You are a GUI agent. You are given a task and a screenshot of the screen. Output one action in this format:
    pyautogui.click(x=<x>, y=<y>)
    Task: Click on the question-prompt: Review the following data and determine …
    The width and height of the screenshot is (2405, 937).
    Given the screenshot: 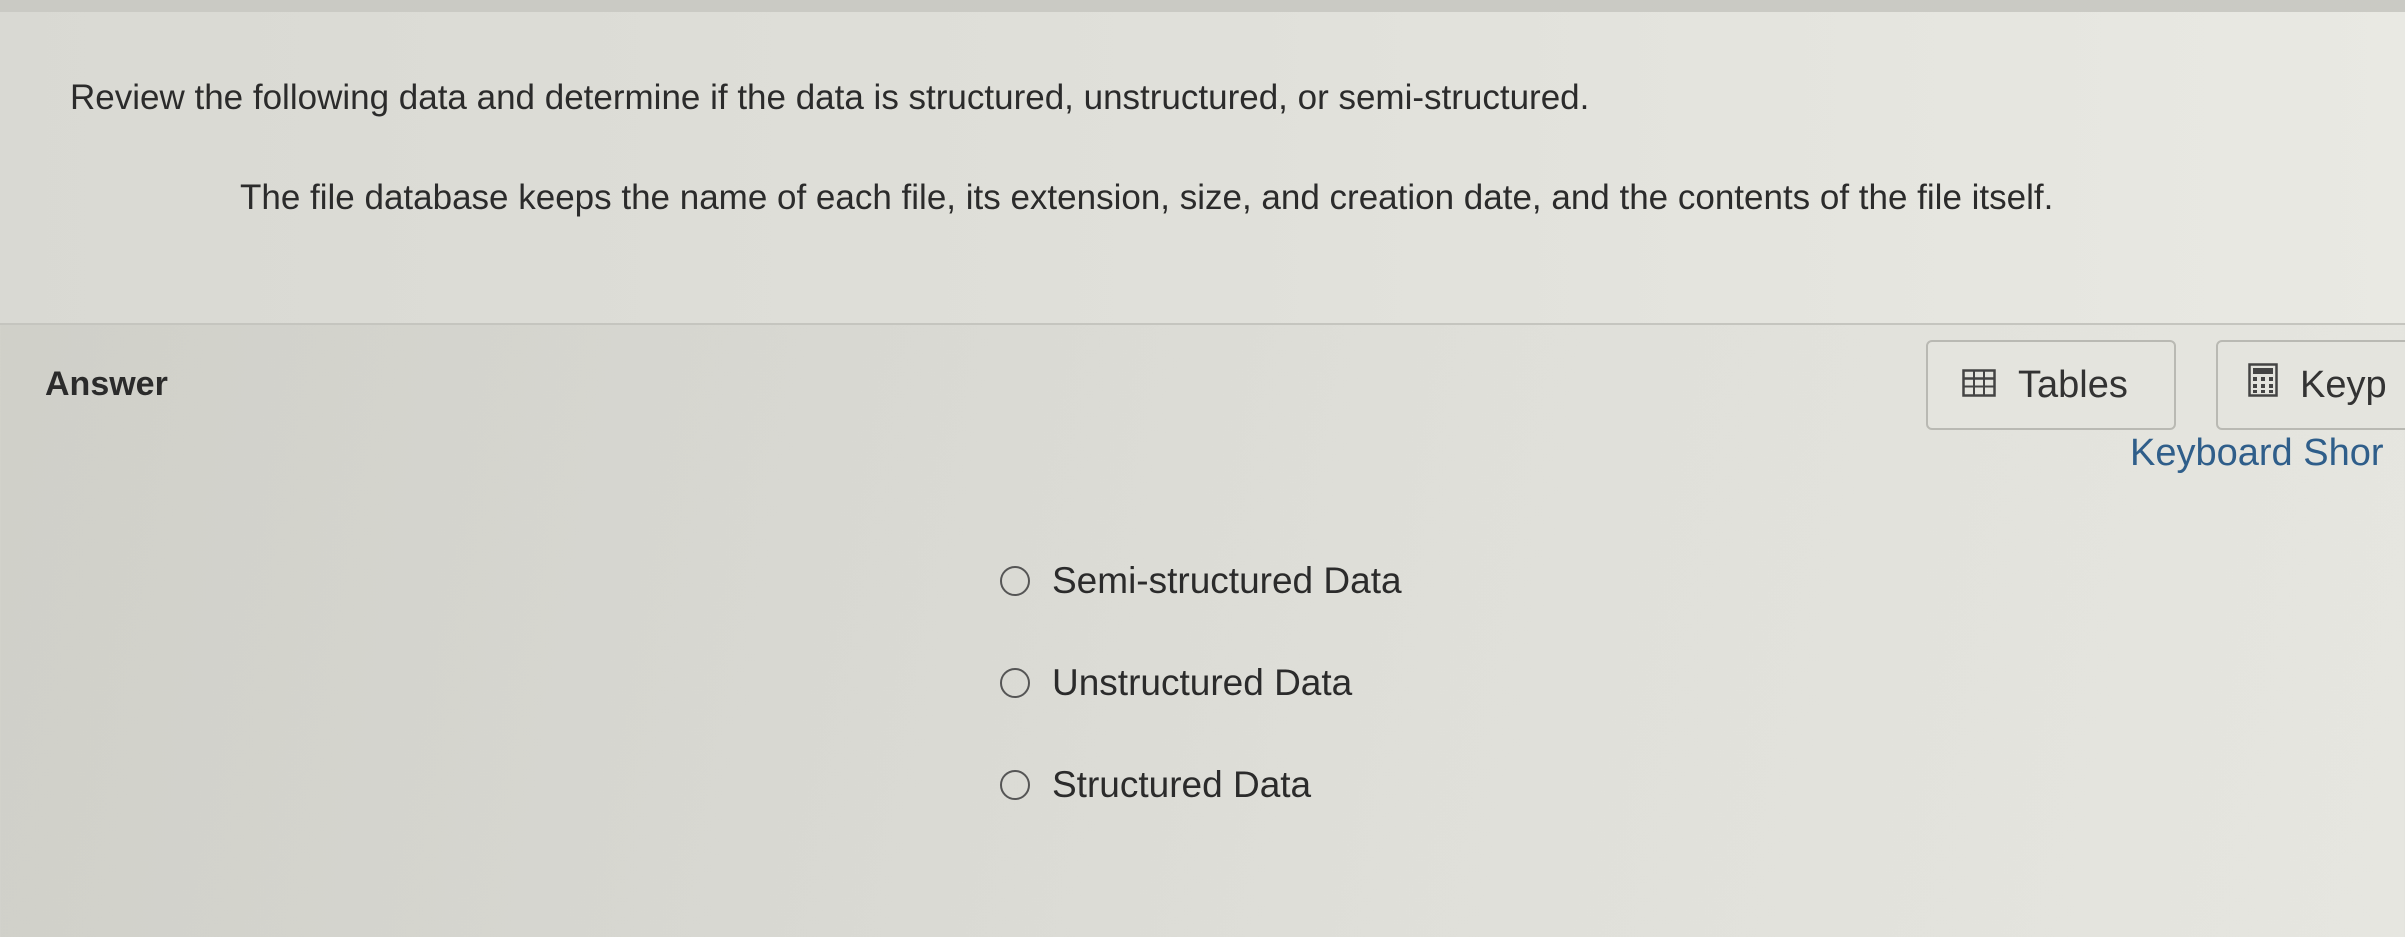 What is the action you would take?
    pyautogui.click(x=830, y=97)
    